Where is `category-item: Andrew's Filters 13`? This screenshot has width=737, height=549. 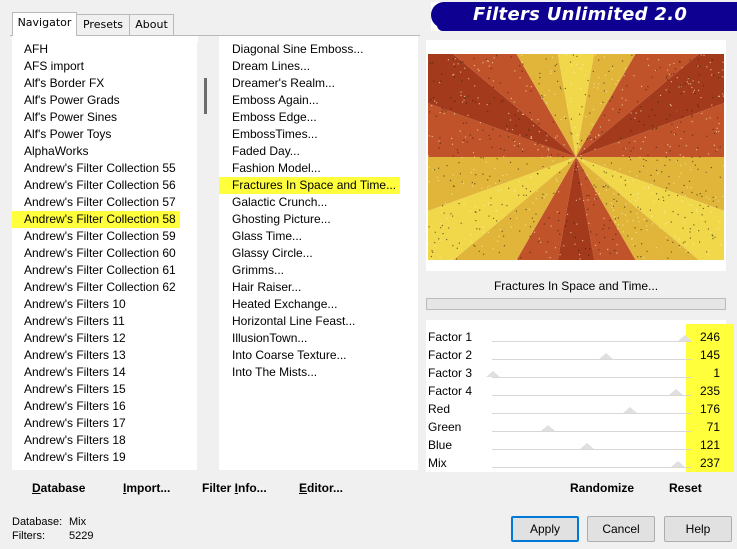
category-item: Andrew's Filters 13 is located at coordinates (71, 355).